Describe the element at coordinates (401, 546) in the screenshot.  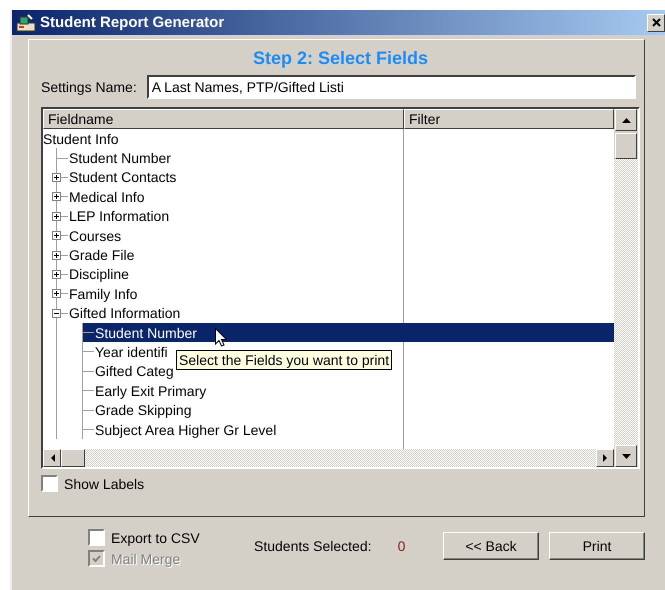
I see `students-selected-count: 0` at that location.